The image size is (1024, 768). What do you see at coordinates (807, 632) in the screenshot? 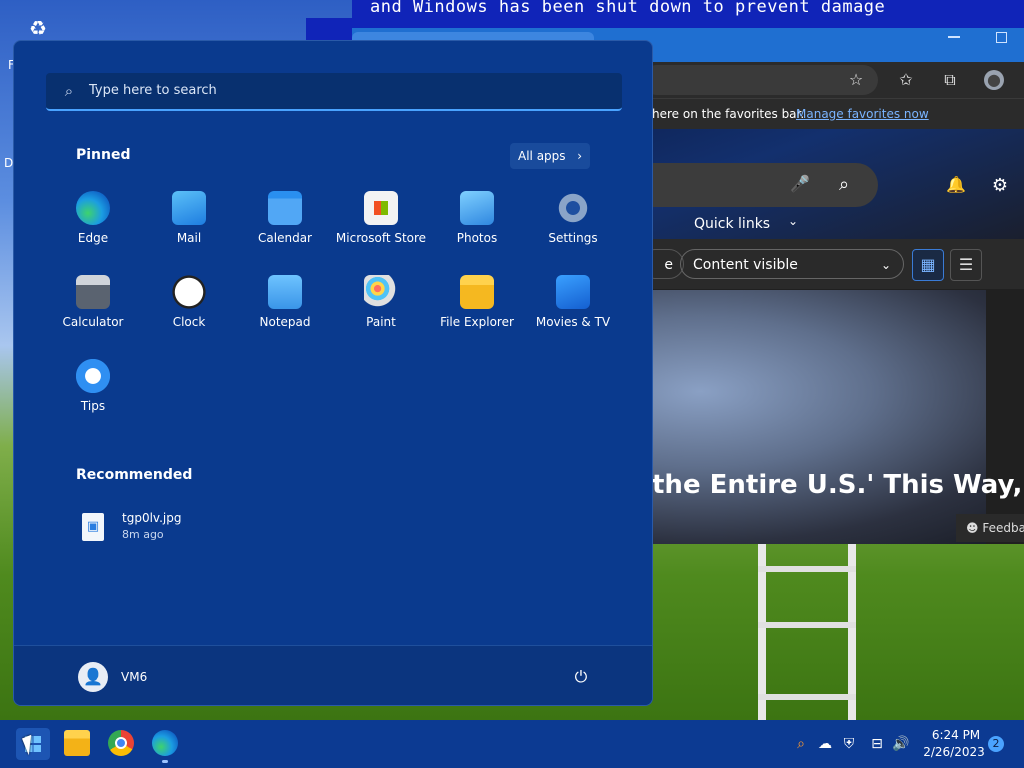
I see `wallpaper-ladder` at bounding box center [807, 632].